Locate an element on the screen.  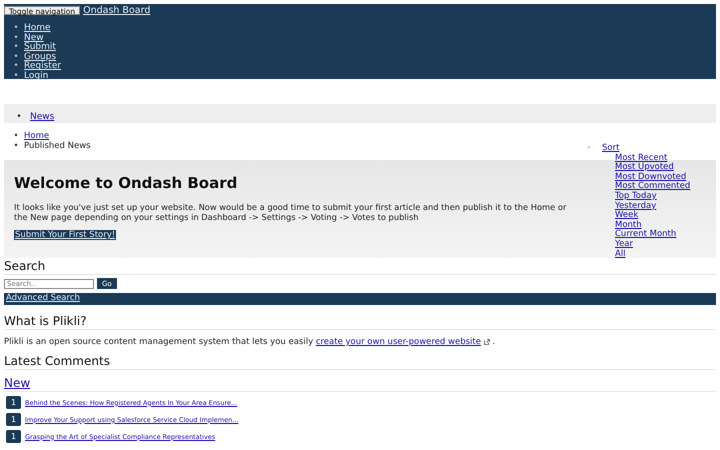
sort-link: Sort is located at coordinates (611, 148).